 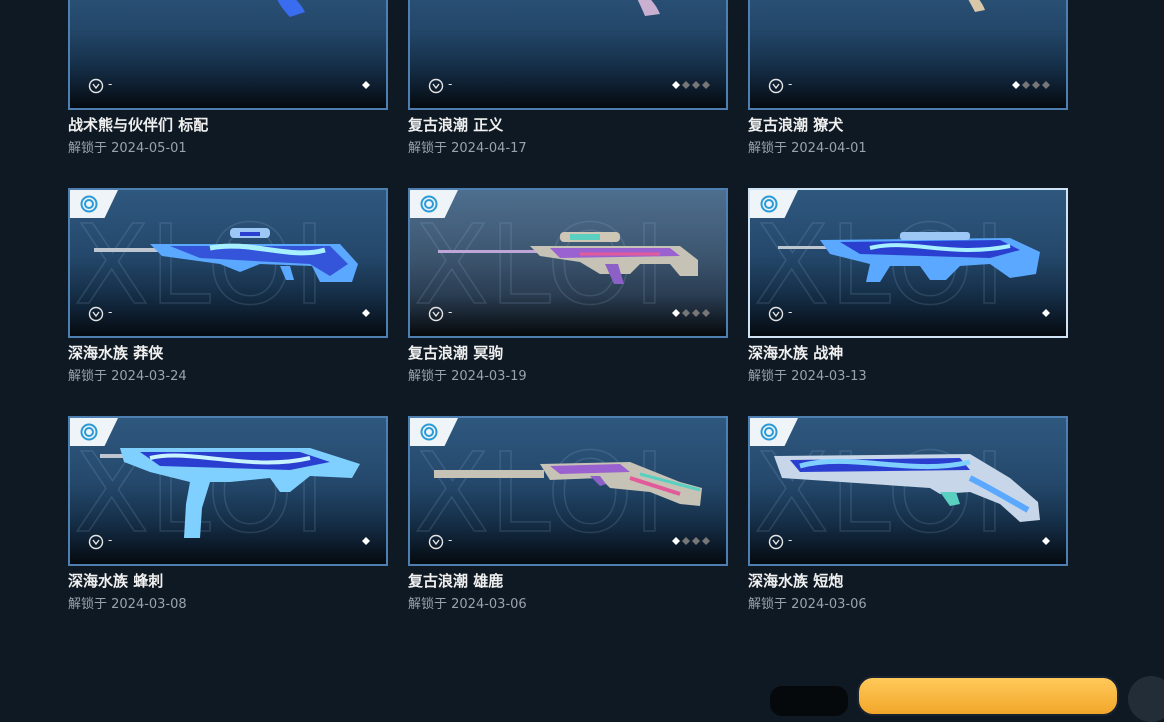 I want to click on skin-title: 复古浪潮 獠犬, so click(x=796, y=125).